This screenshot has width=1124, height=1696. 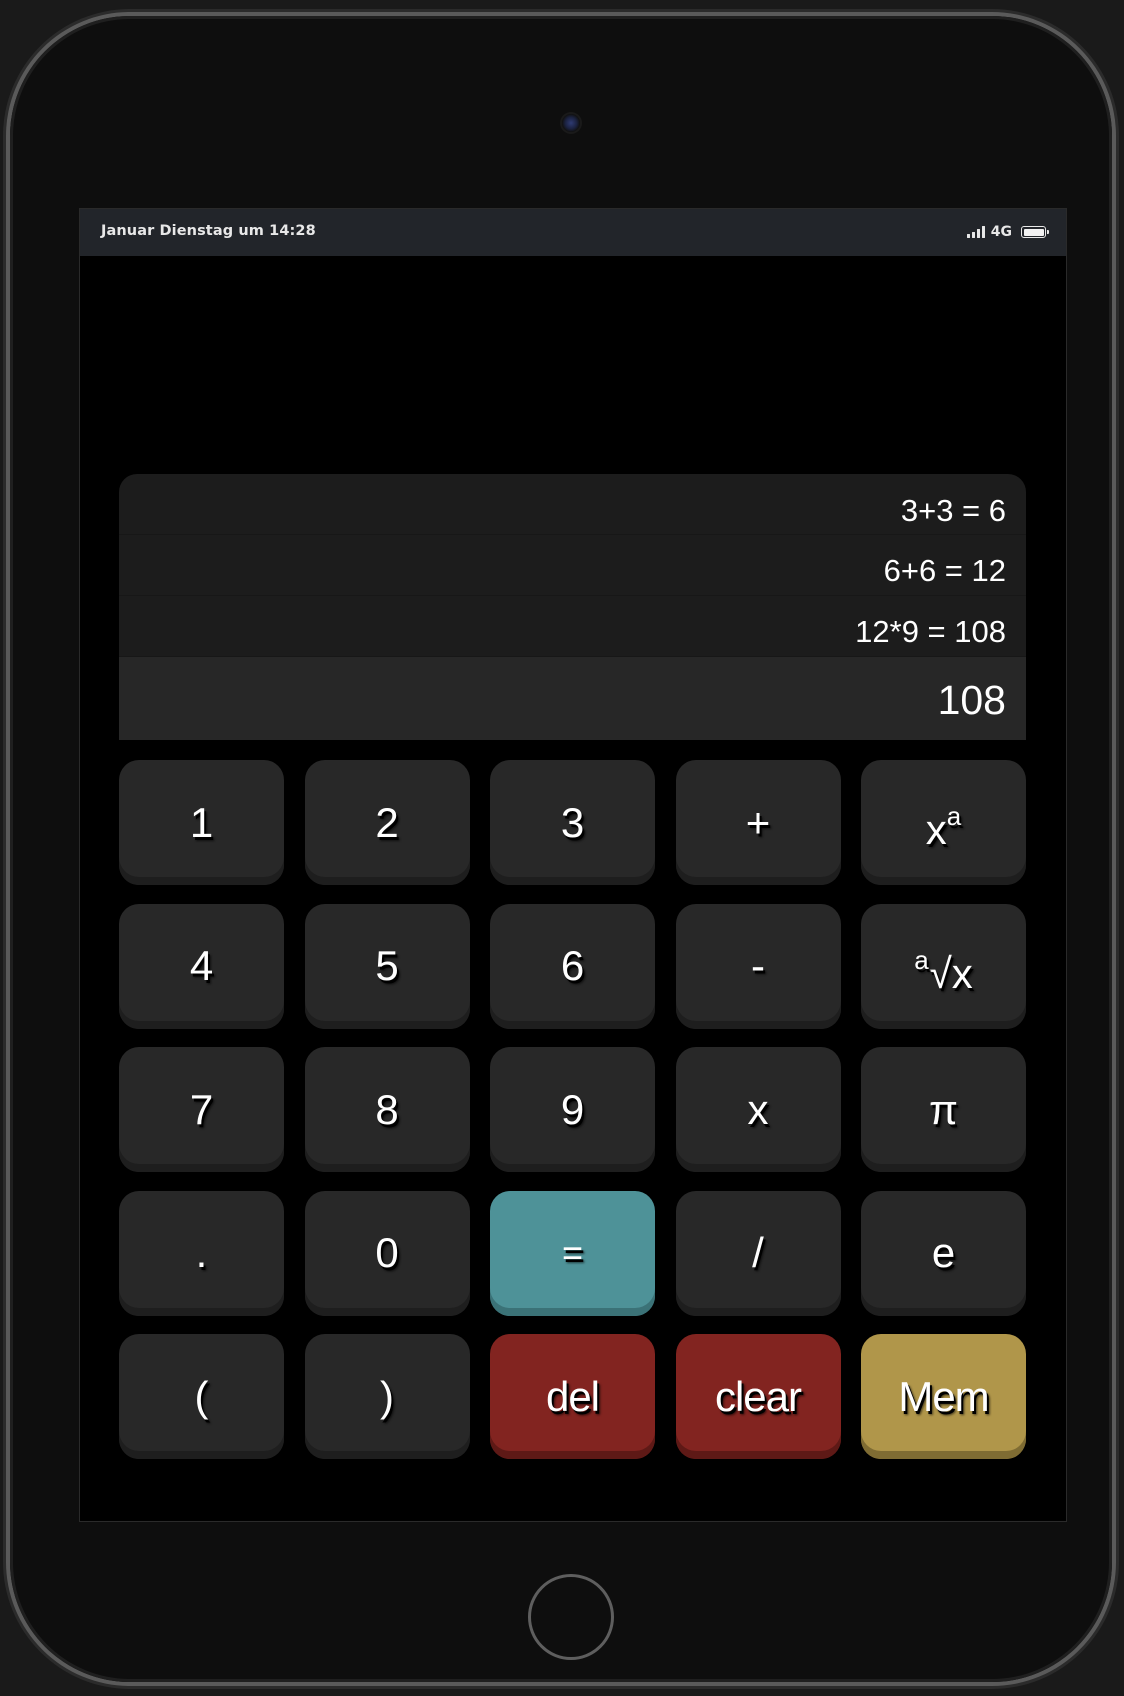 I want to click on key-9: 9, so click(x=572, y=1109).